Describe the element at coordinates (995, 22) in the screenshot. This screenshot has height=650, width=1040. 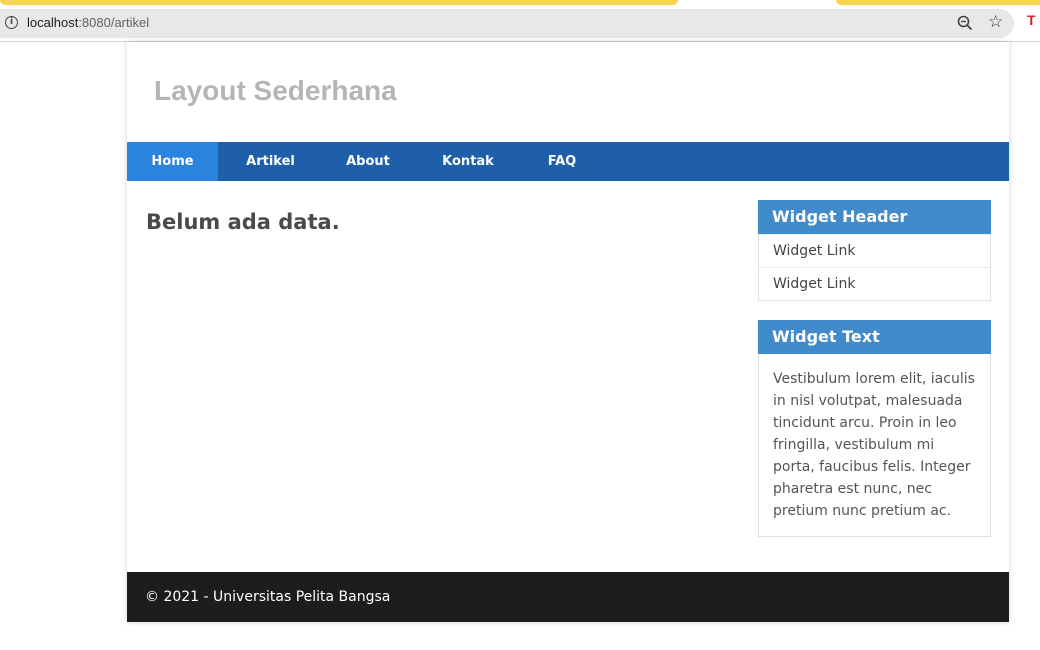
I see `bookmark-star-icon: ☆` at that location.